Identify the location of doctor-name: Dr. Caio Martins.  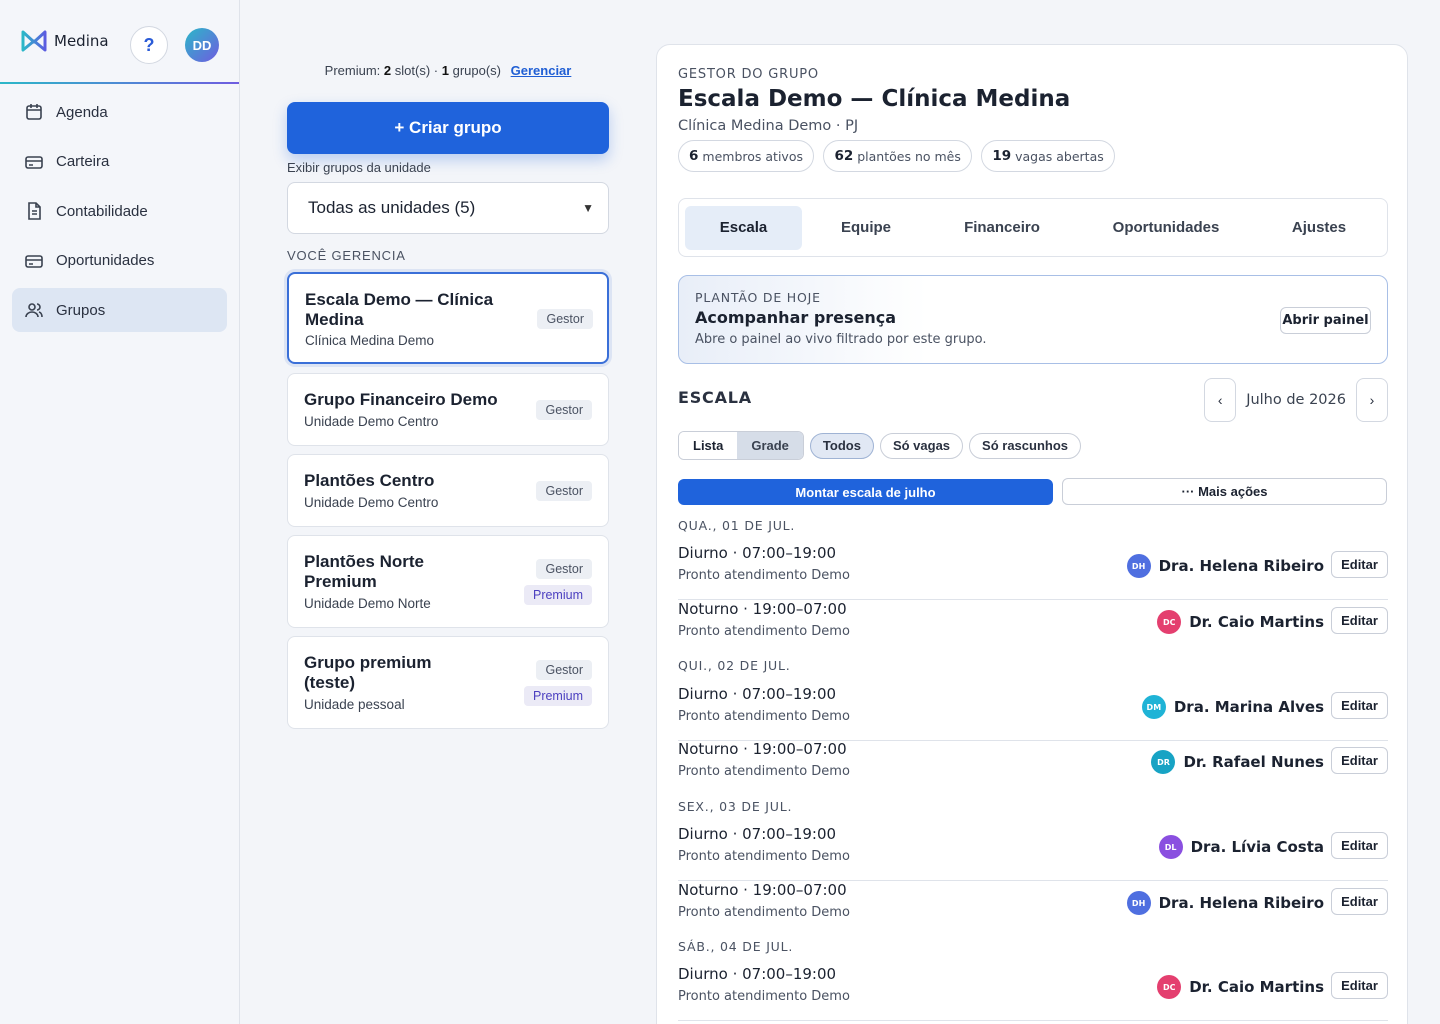
(1256, 622).